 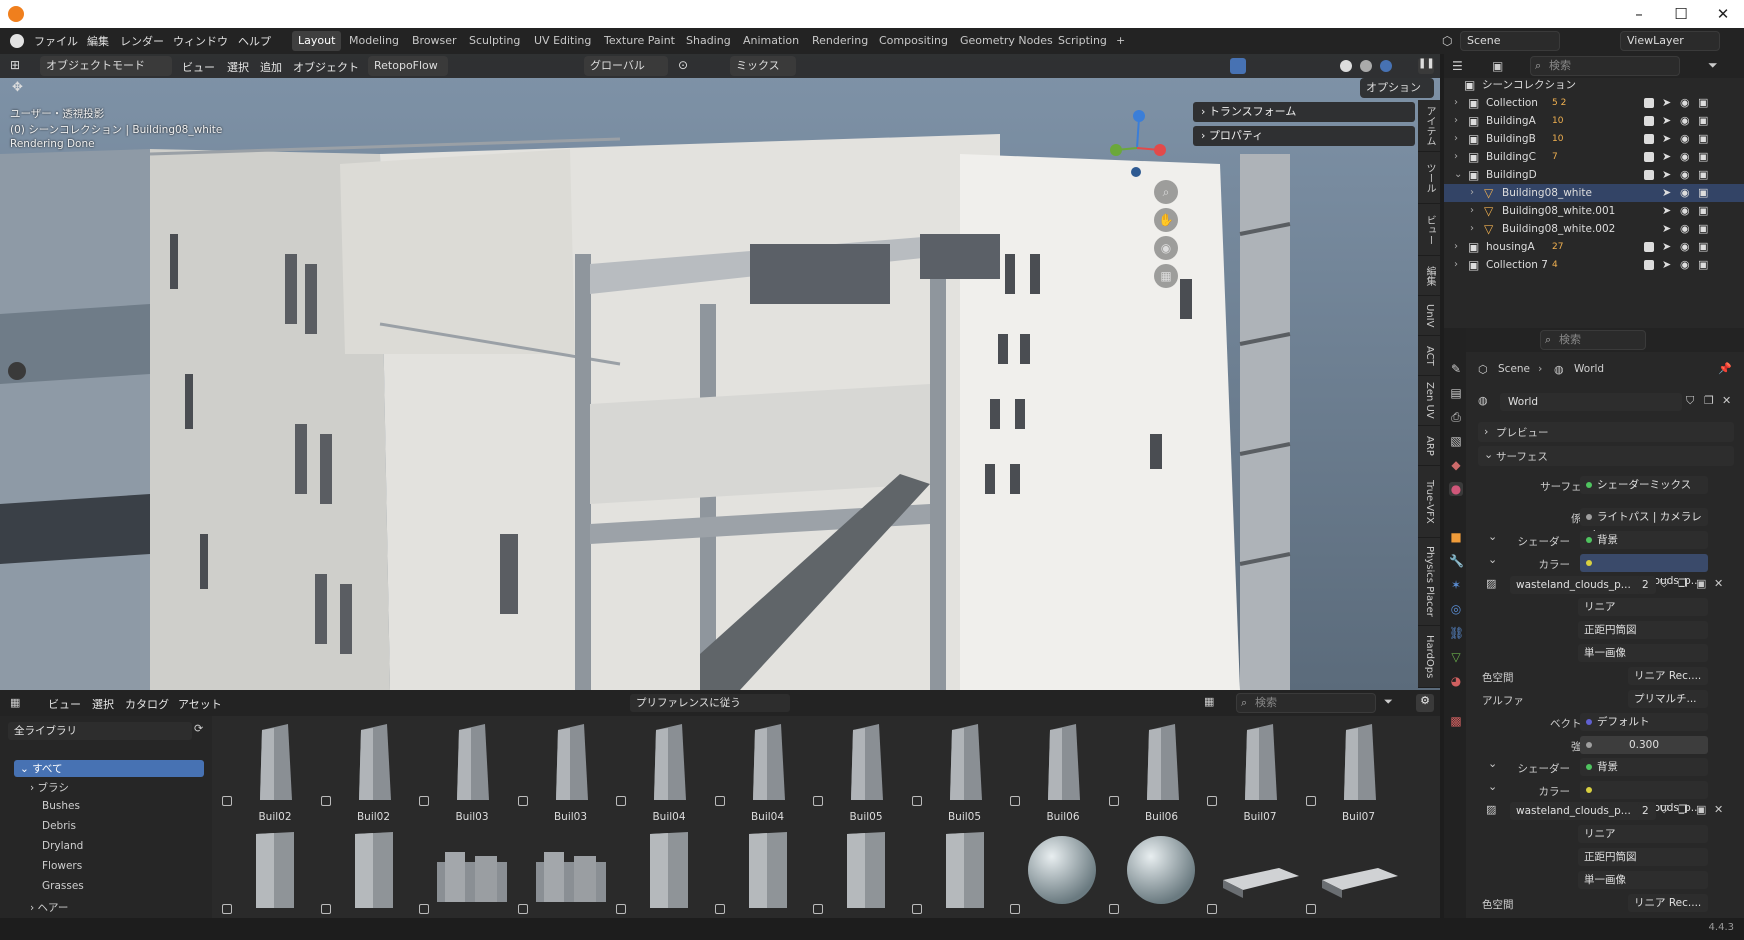 I want to click on catalog-item: Dryland, so click(x=62, y=846).